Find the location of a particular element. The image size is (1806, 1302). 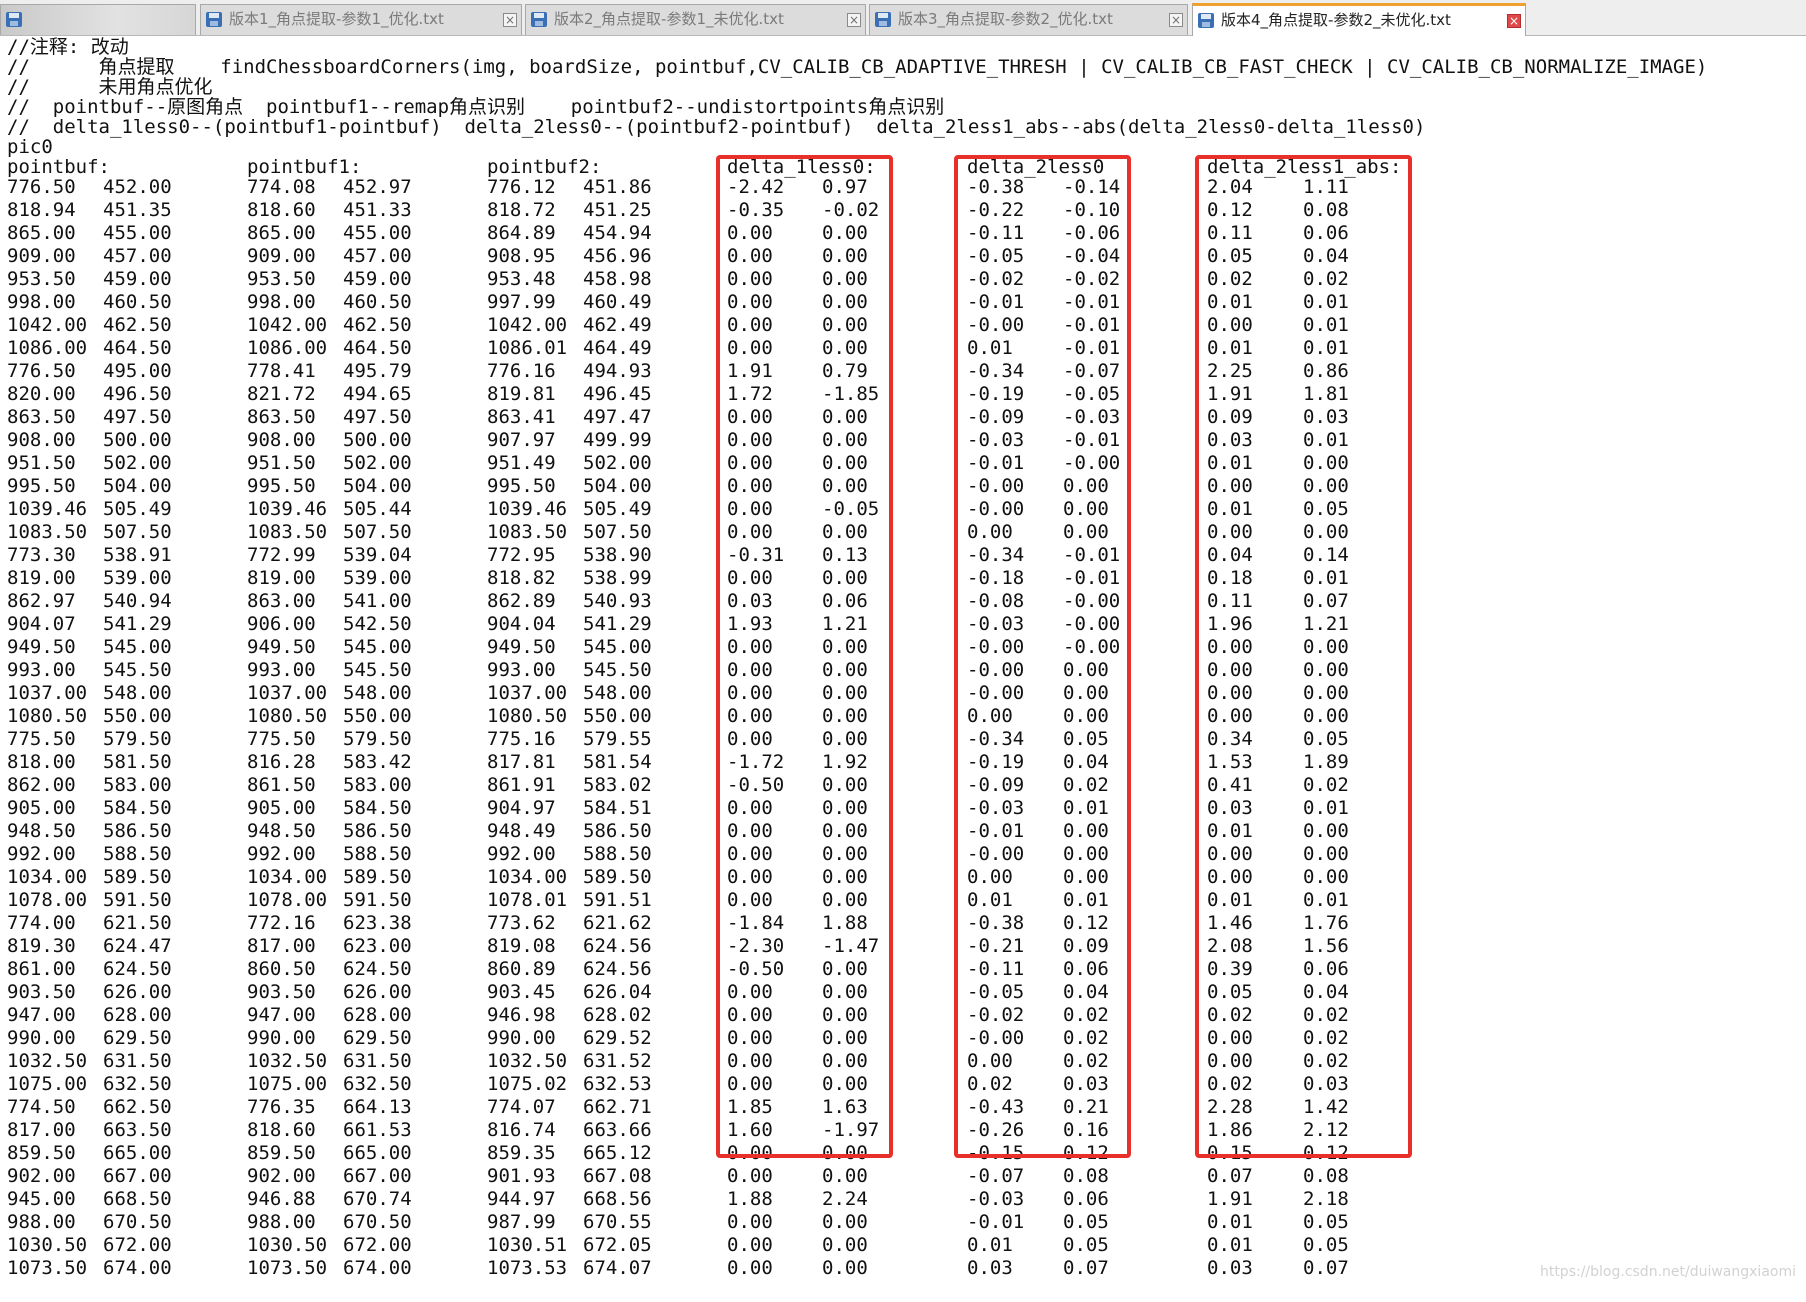

table-cell: 990.00 is located at coordinates (41, 1038).